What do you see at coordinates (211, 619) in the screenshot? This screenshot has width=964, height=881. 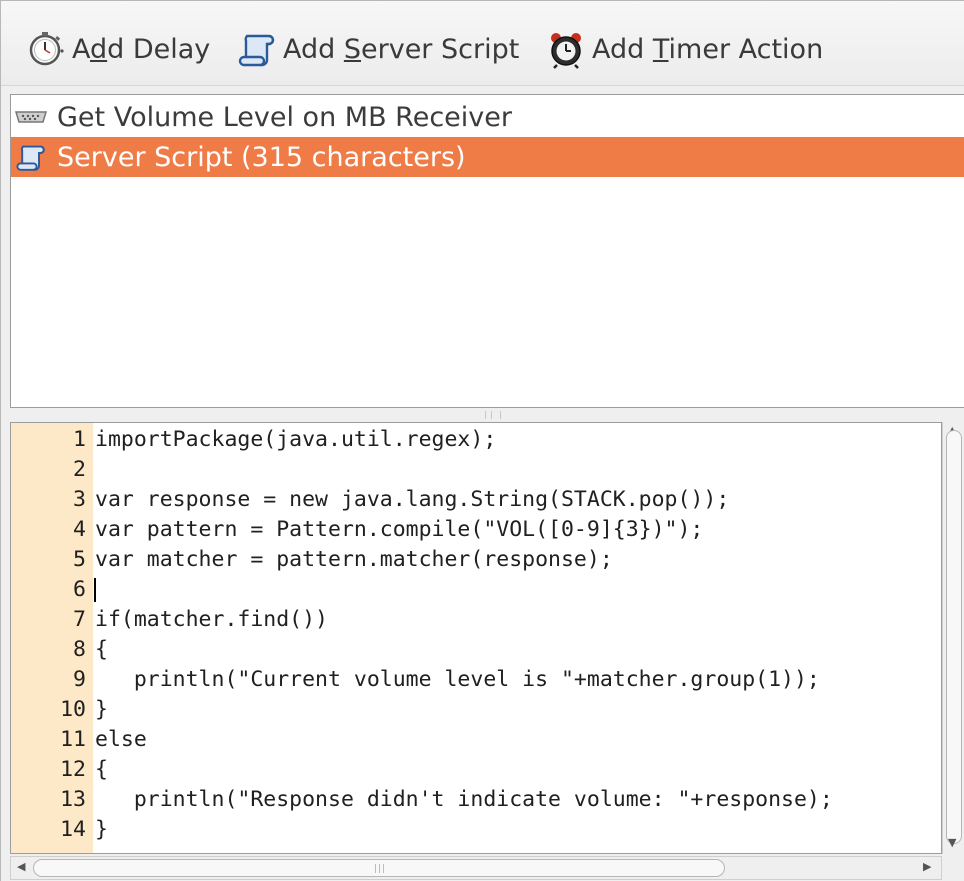 I see `code-text: if(matcher.find())` at bounding box center [211, 619].